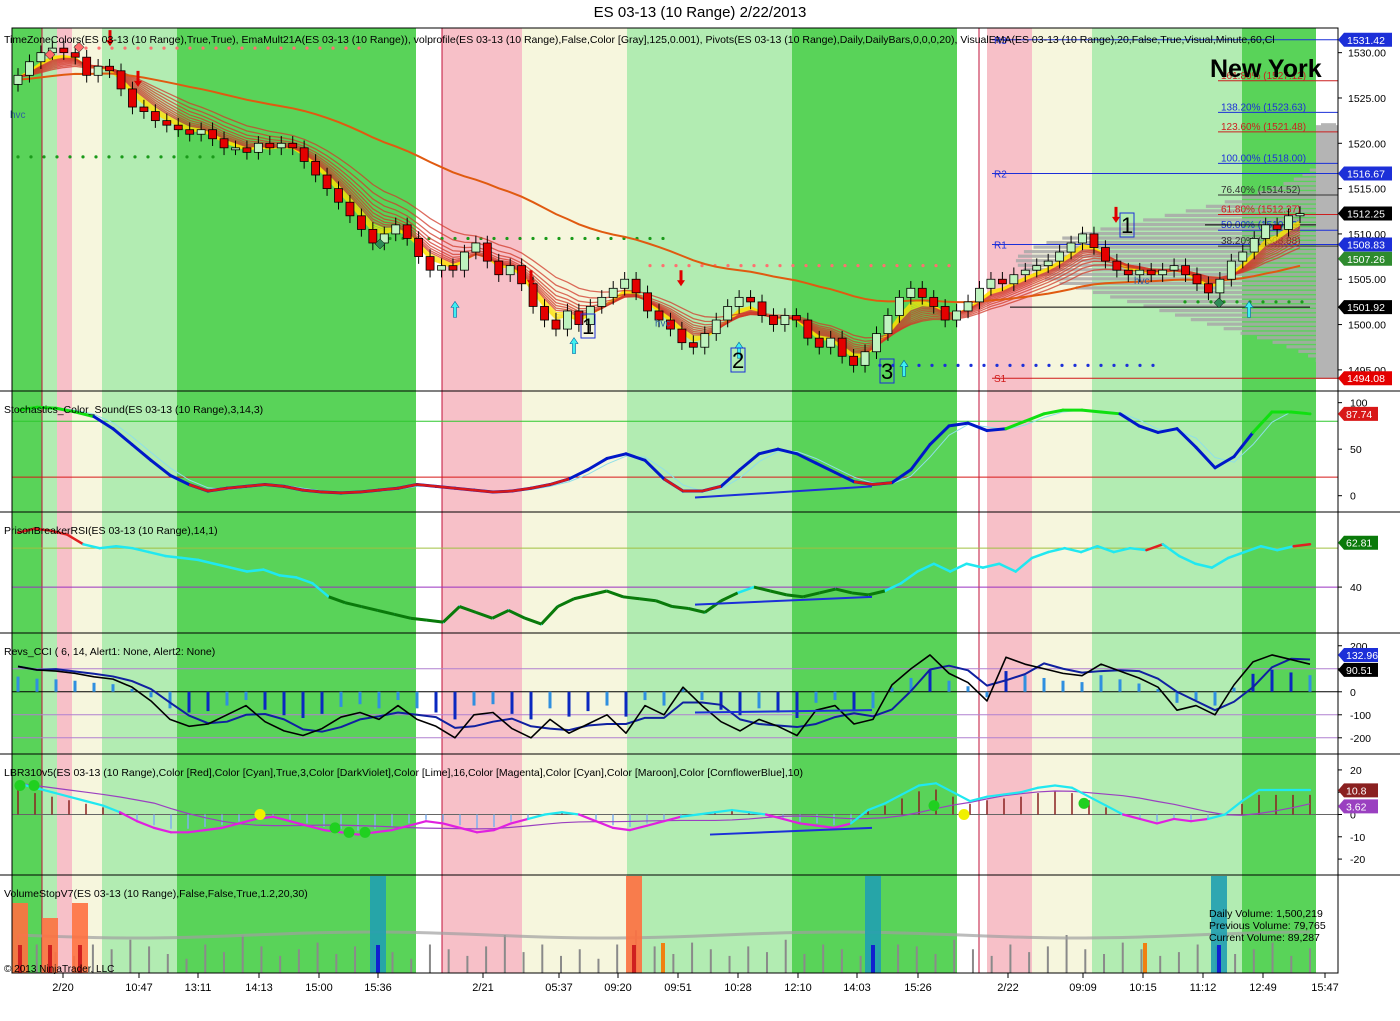  What do you see at coordinates (1353, 693) in the screenshot?
I see `y-tick-label: 0` at bounding box center [1353, 693].